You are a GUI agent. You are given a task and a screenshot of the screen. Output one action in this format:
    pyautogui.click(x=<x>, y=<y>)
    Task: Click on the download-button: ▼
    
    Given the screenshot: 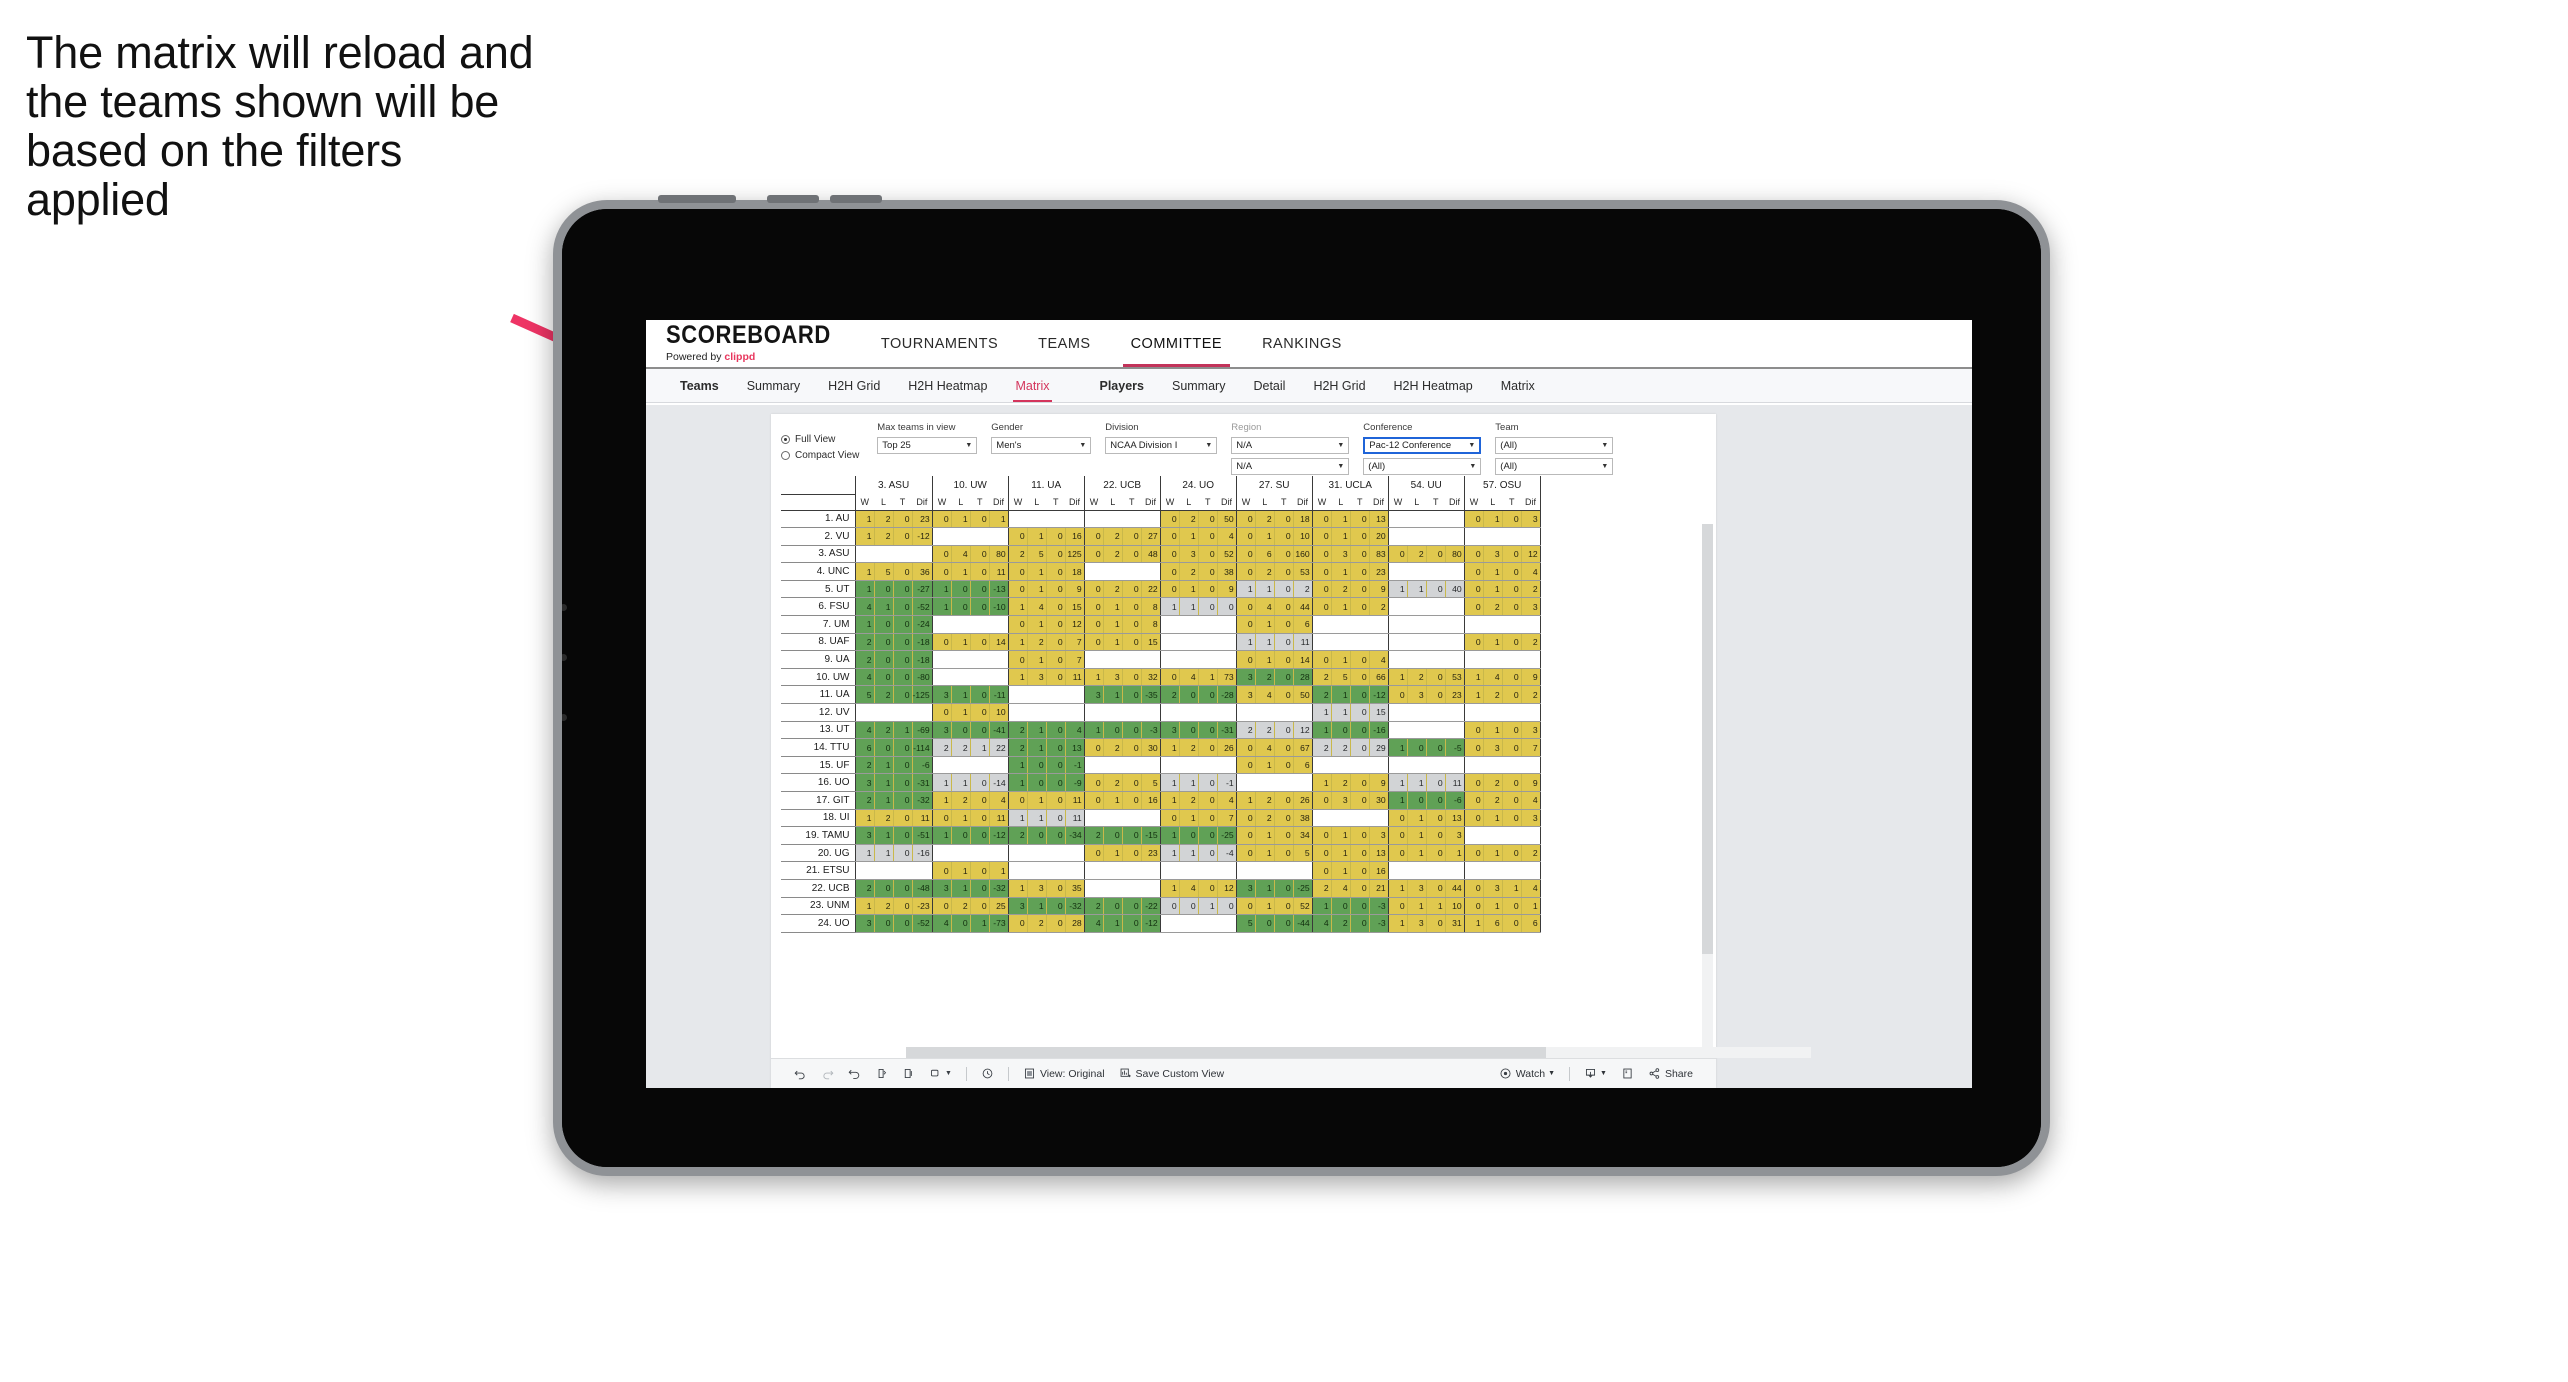 What is the action you would take?
    pyautogui.click(x=1595, y=1074)
    